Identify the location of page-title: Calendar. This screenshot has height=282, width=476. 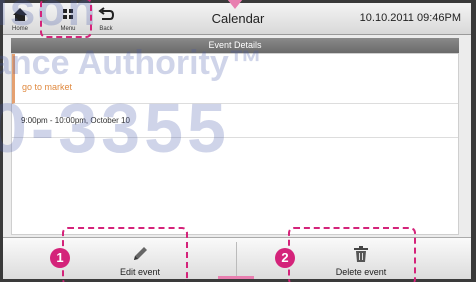
(238, 18).